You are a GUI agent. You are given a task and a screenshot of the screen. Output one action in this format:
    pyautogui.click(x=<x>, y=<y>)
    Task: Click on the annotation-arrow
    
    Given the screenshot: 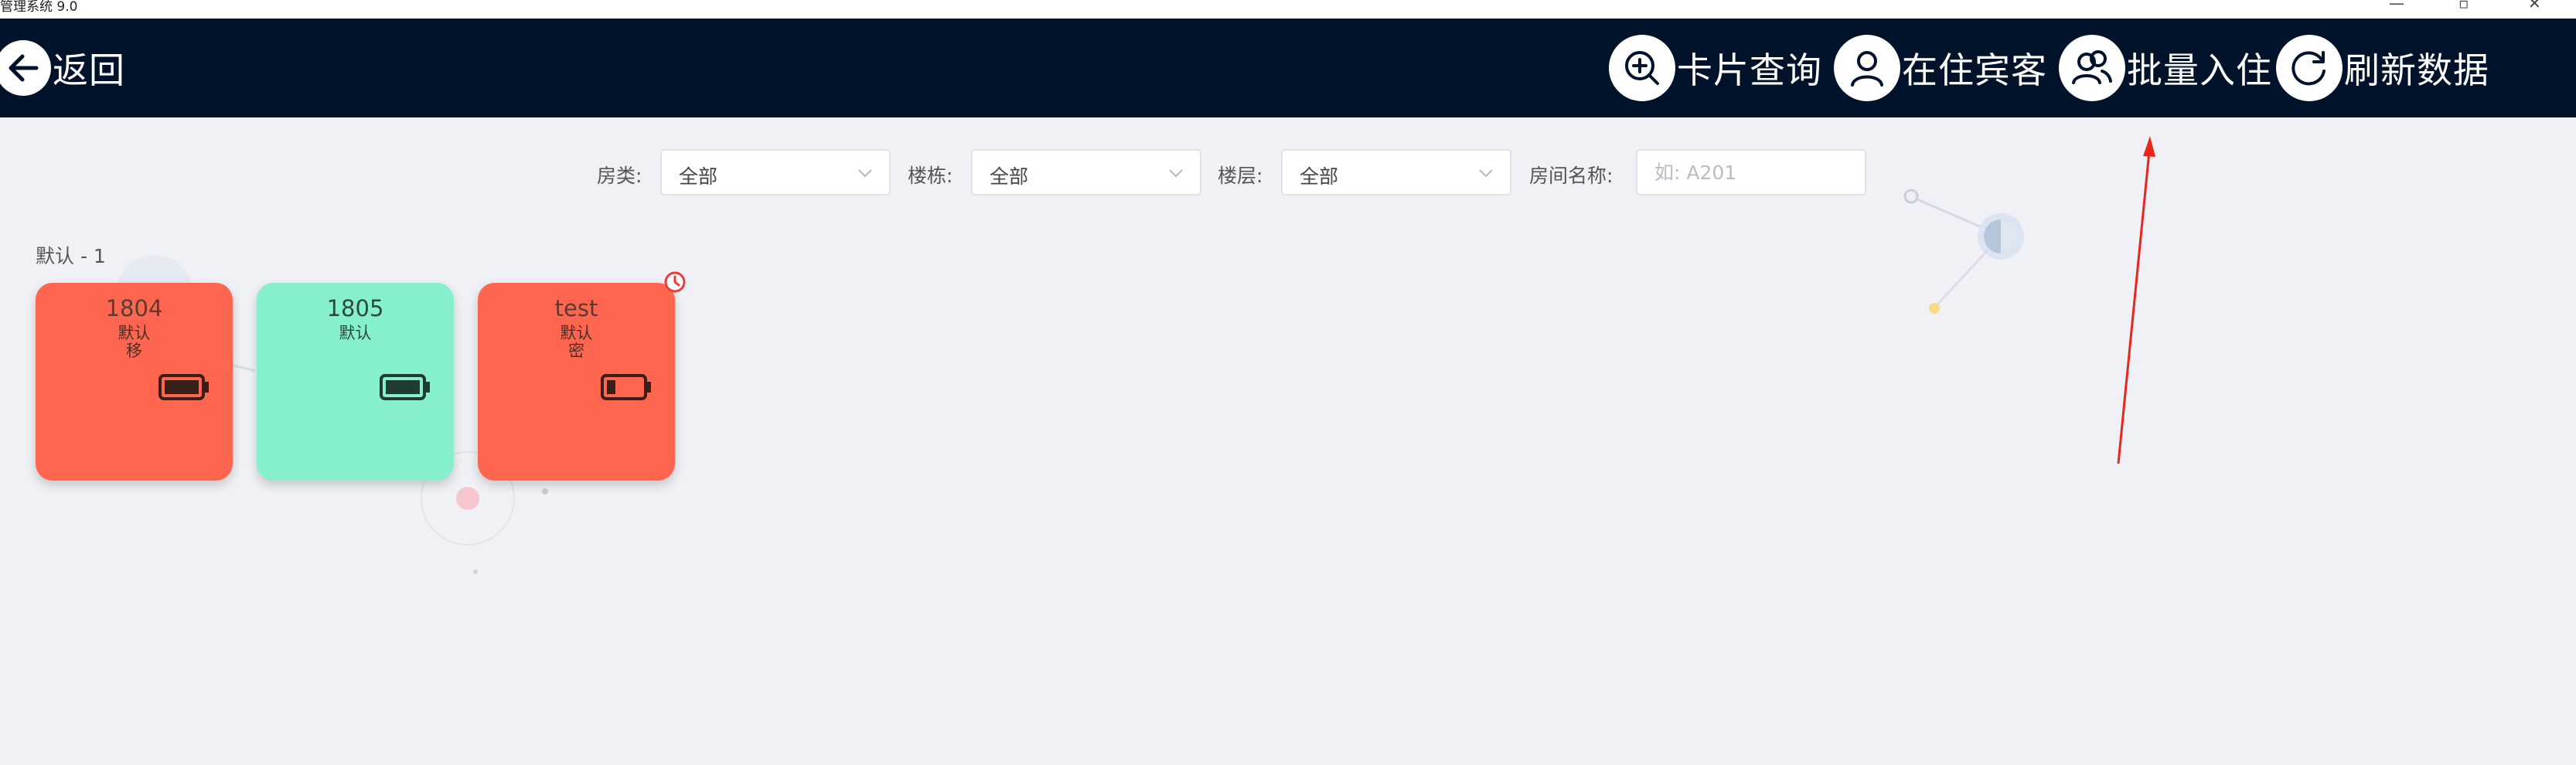 What is the action you would take?
    pyautogui.click(x=2136, y=300)
    